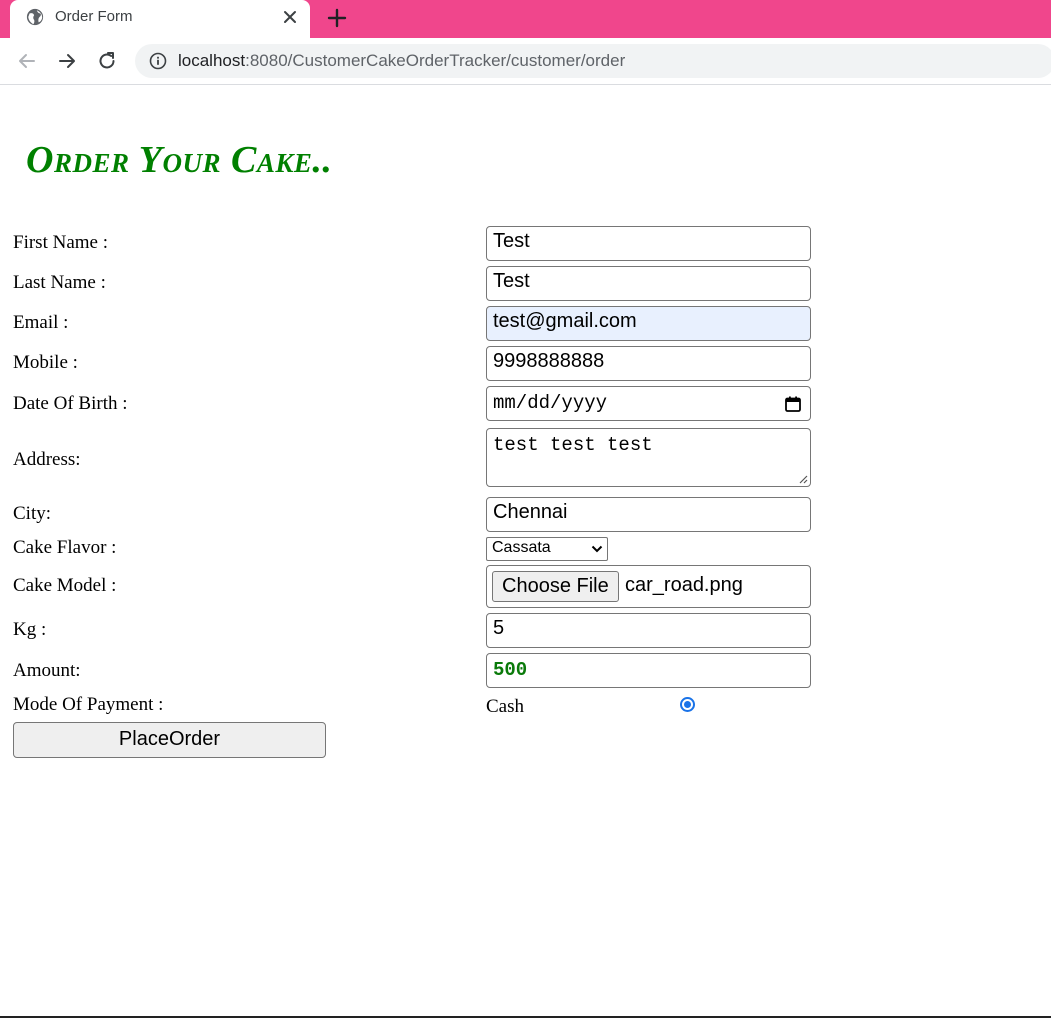 The height and width of the screenshot is (1018, 1051). What do you see at coordinates (555, 586) in the screenshot?
I see `choose-file-button: Choose File` at bounding box center [555, 586].